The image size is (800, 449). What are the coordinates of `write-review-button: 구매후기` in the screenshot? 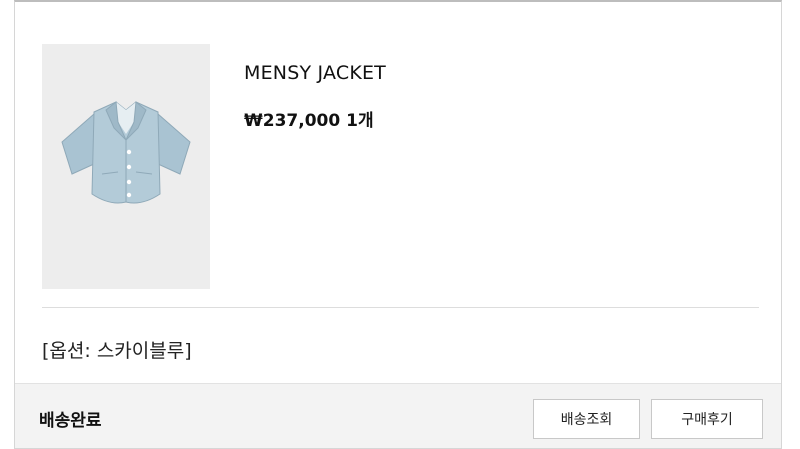 It's located at (707, 419).